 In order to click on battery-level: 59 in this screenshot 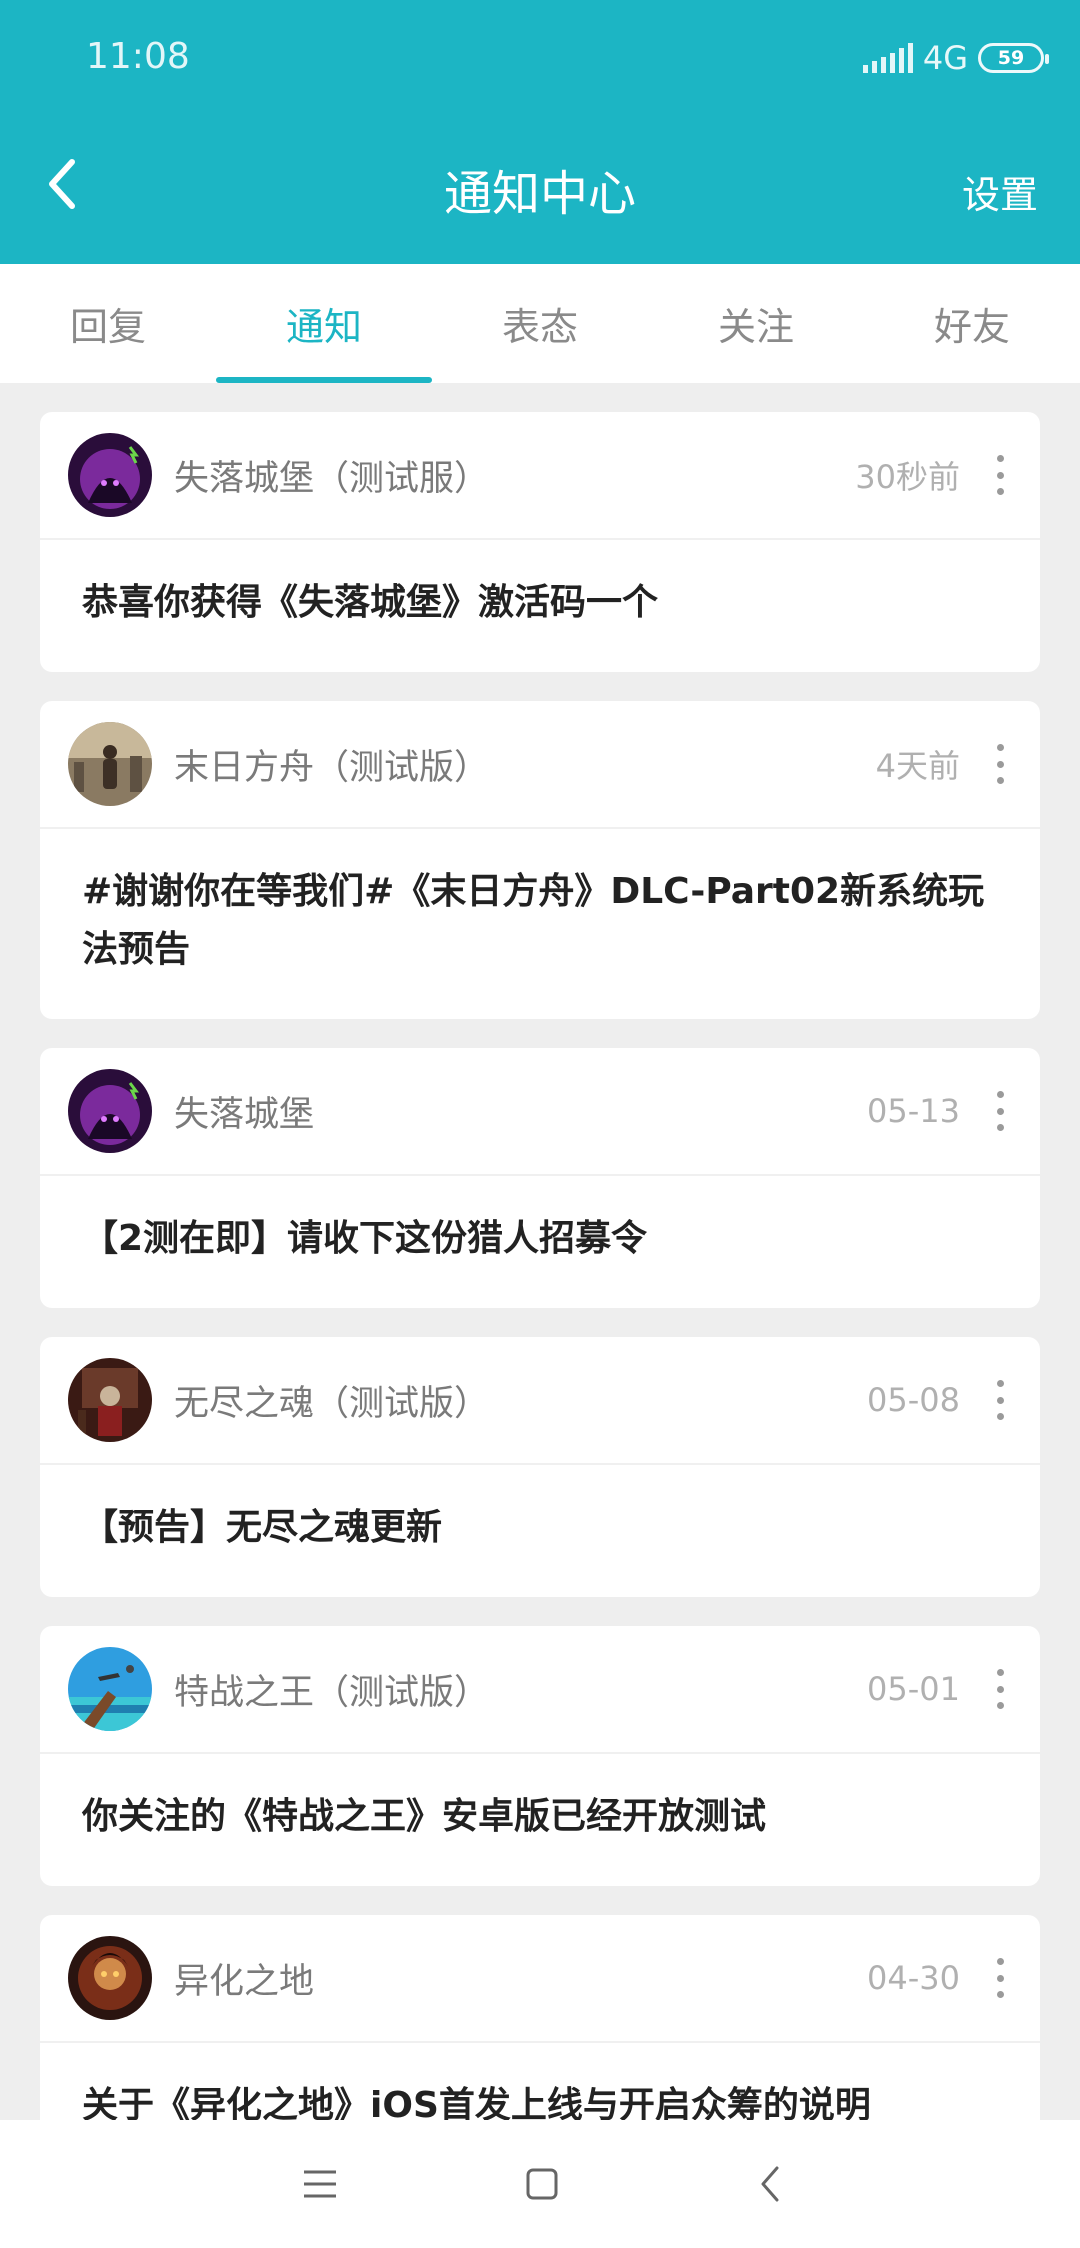, I will do `click(1011, 58)`.